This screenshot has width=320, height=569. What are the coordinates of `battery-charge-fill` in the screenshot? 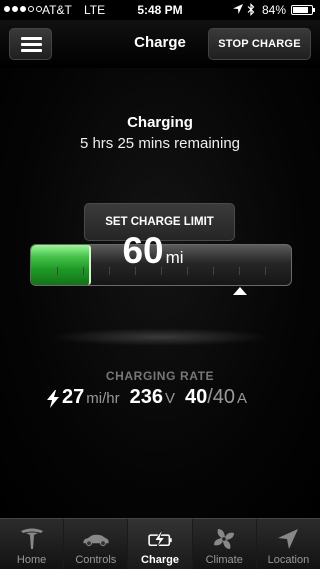 It's located at (61, 265).